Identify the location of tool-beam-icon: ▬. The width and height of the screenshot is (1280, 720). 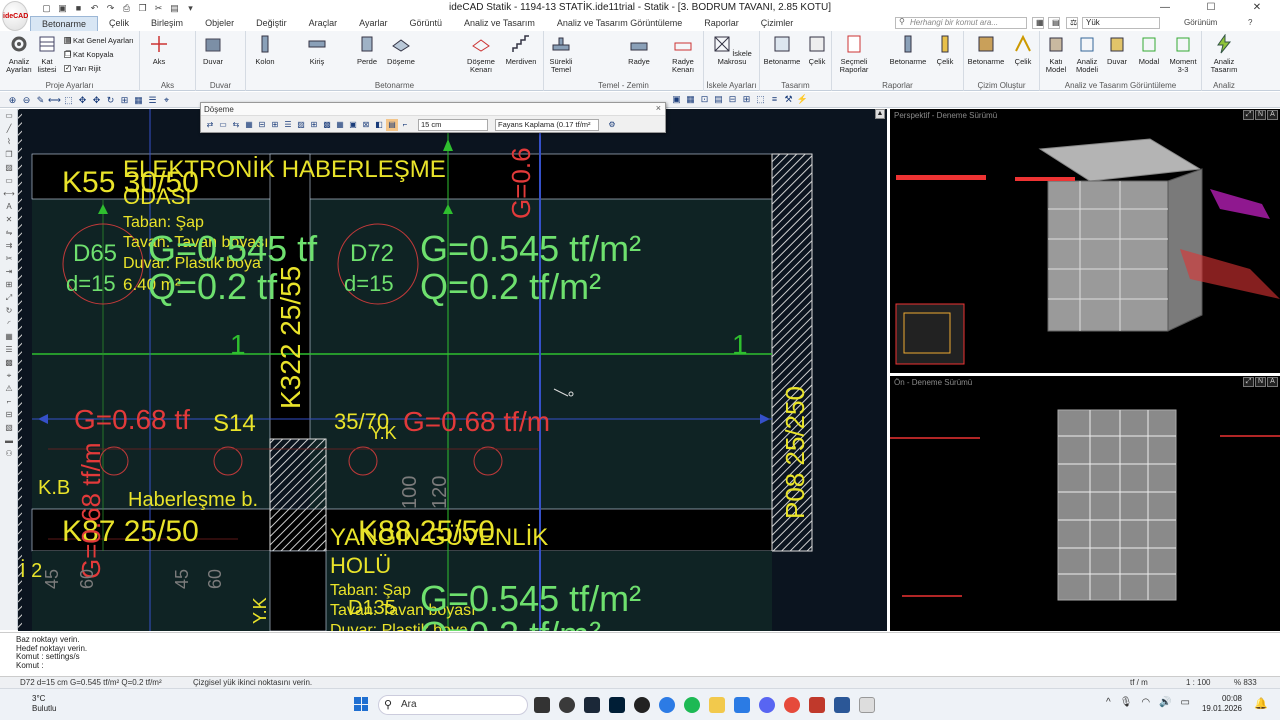
(9, 441).